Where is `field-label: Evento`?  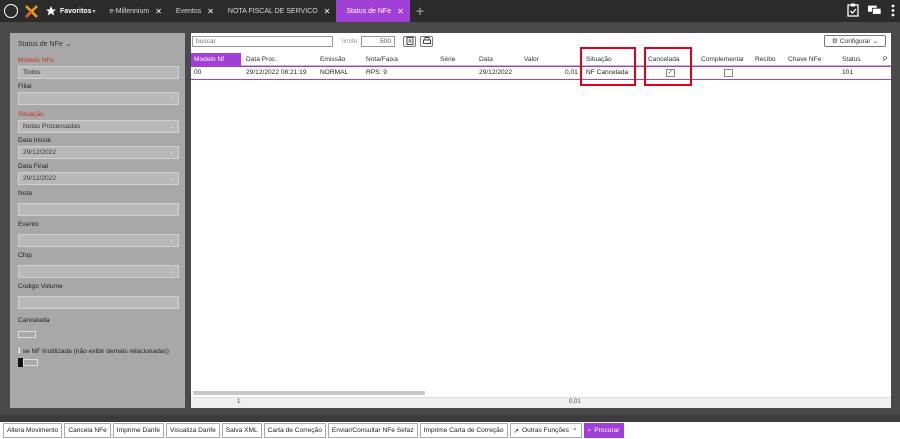
field-label: Evento is located at coordinates (28, 224).